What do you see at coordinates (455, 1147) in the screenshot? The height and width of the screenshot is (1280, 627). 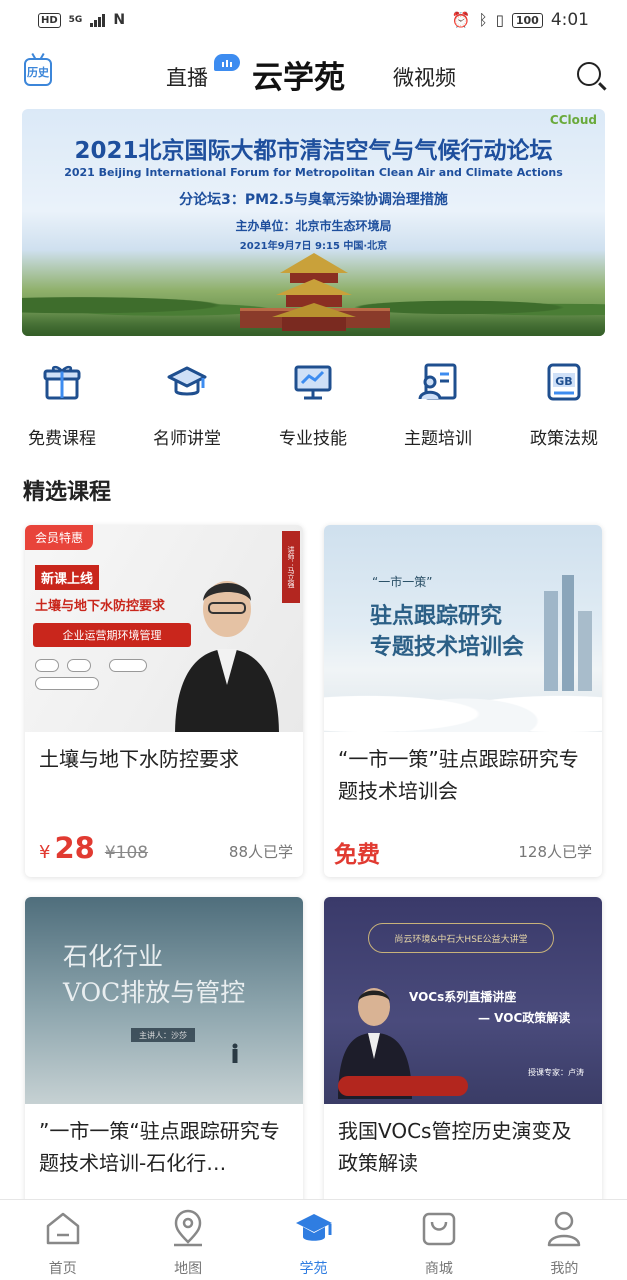 I see `course-title: 我国VOCs管控历史演变及政策解读` at bounding box center [455, 1147].